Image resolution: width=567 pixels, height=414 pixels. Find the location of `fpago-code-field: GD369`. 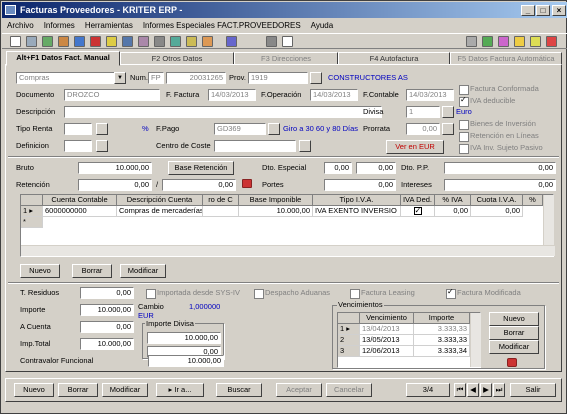

fpago-code-field: GD369 is located at coordinates (240, 129).